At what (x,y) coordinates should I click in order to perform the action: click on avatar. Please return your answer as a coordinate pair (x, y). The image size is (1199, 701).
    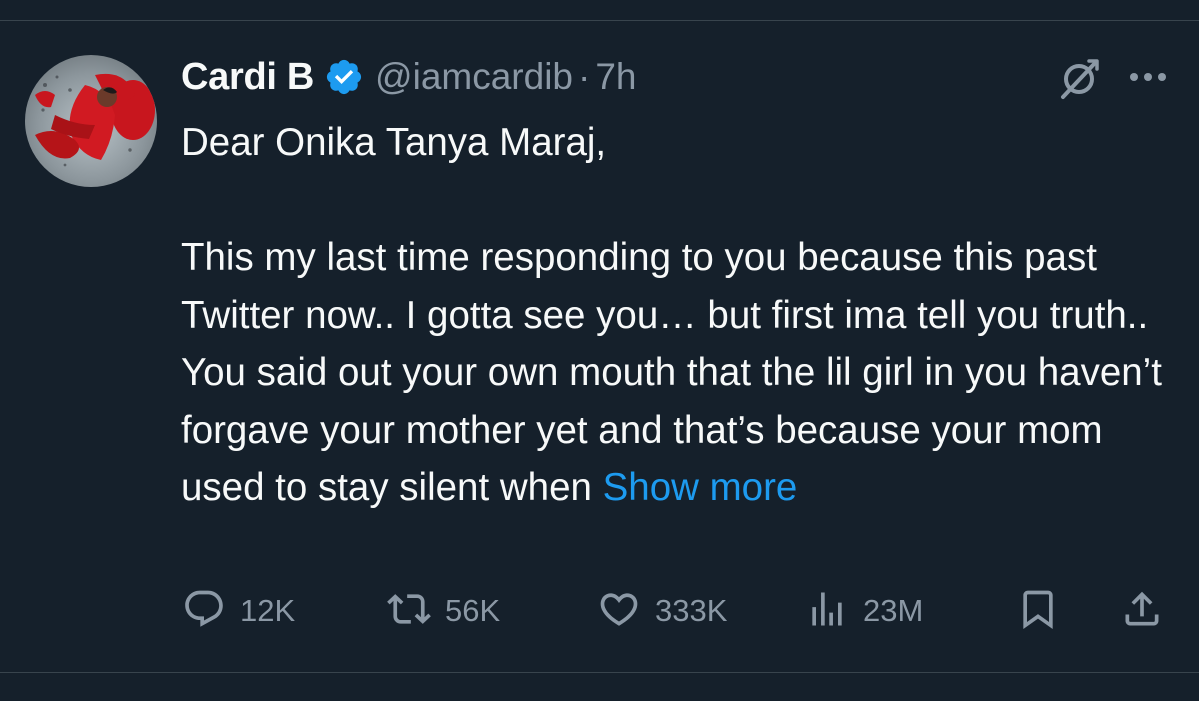
    Looking at the image, I should click on (91, 121).